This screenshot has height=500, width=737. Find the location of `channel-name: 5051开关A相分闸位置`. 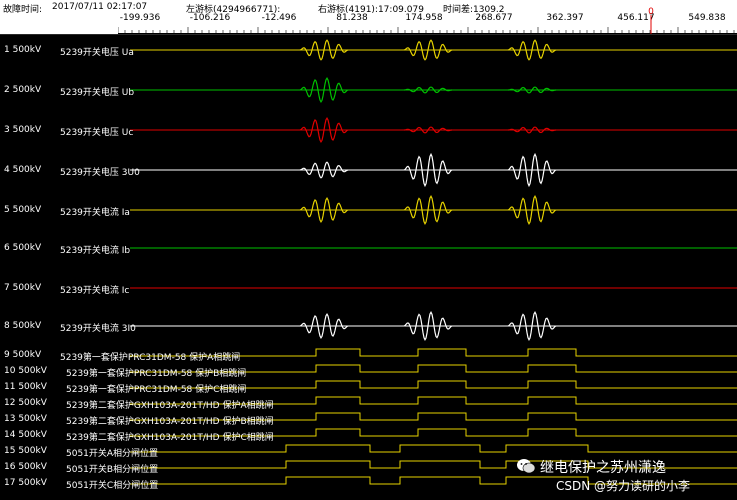

channel-name: 5051开关A相分闸位置 is located at coordinates (112, 454).